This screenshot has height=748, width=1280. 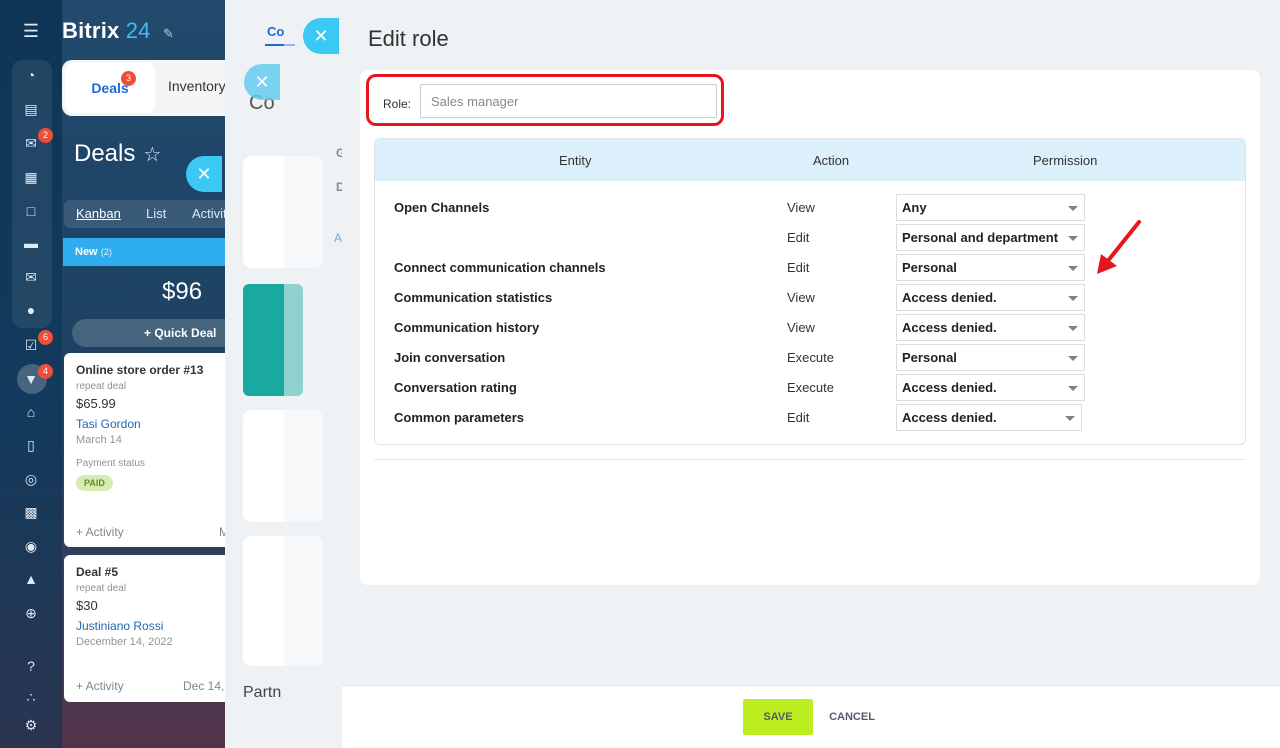 What do you see at coordinates (150, 626) in the screenshot?
I see `deal-contact: Justiniano Rossi` at bounding box center [150, 626].